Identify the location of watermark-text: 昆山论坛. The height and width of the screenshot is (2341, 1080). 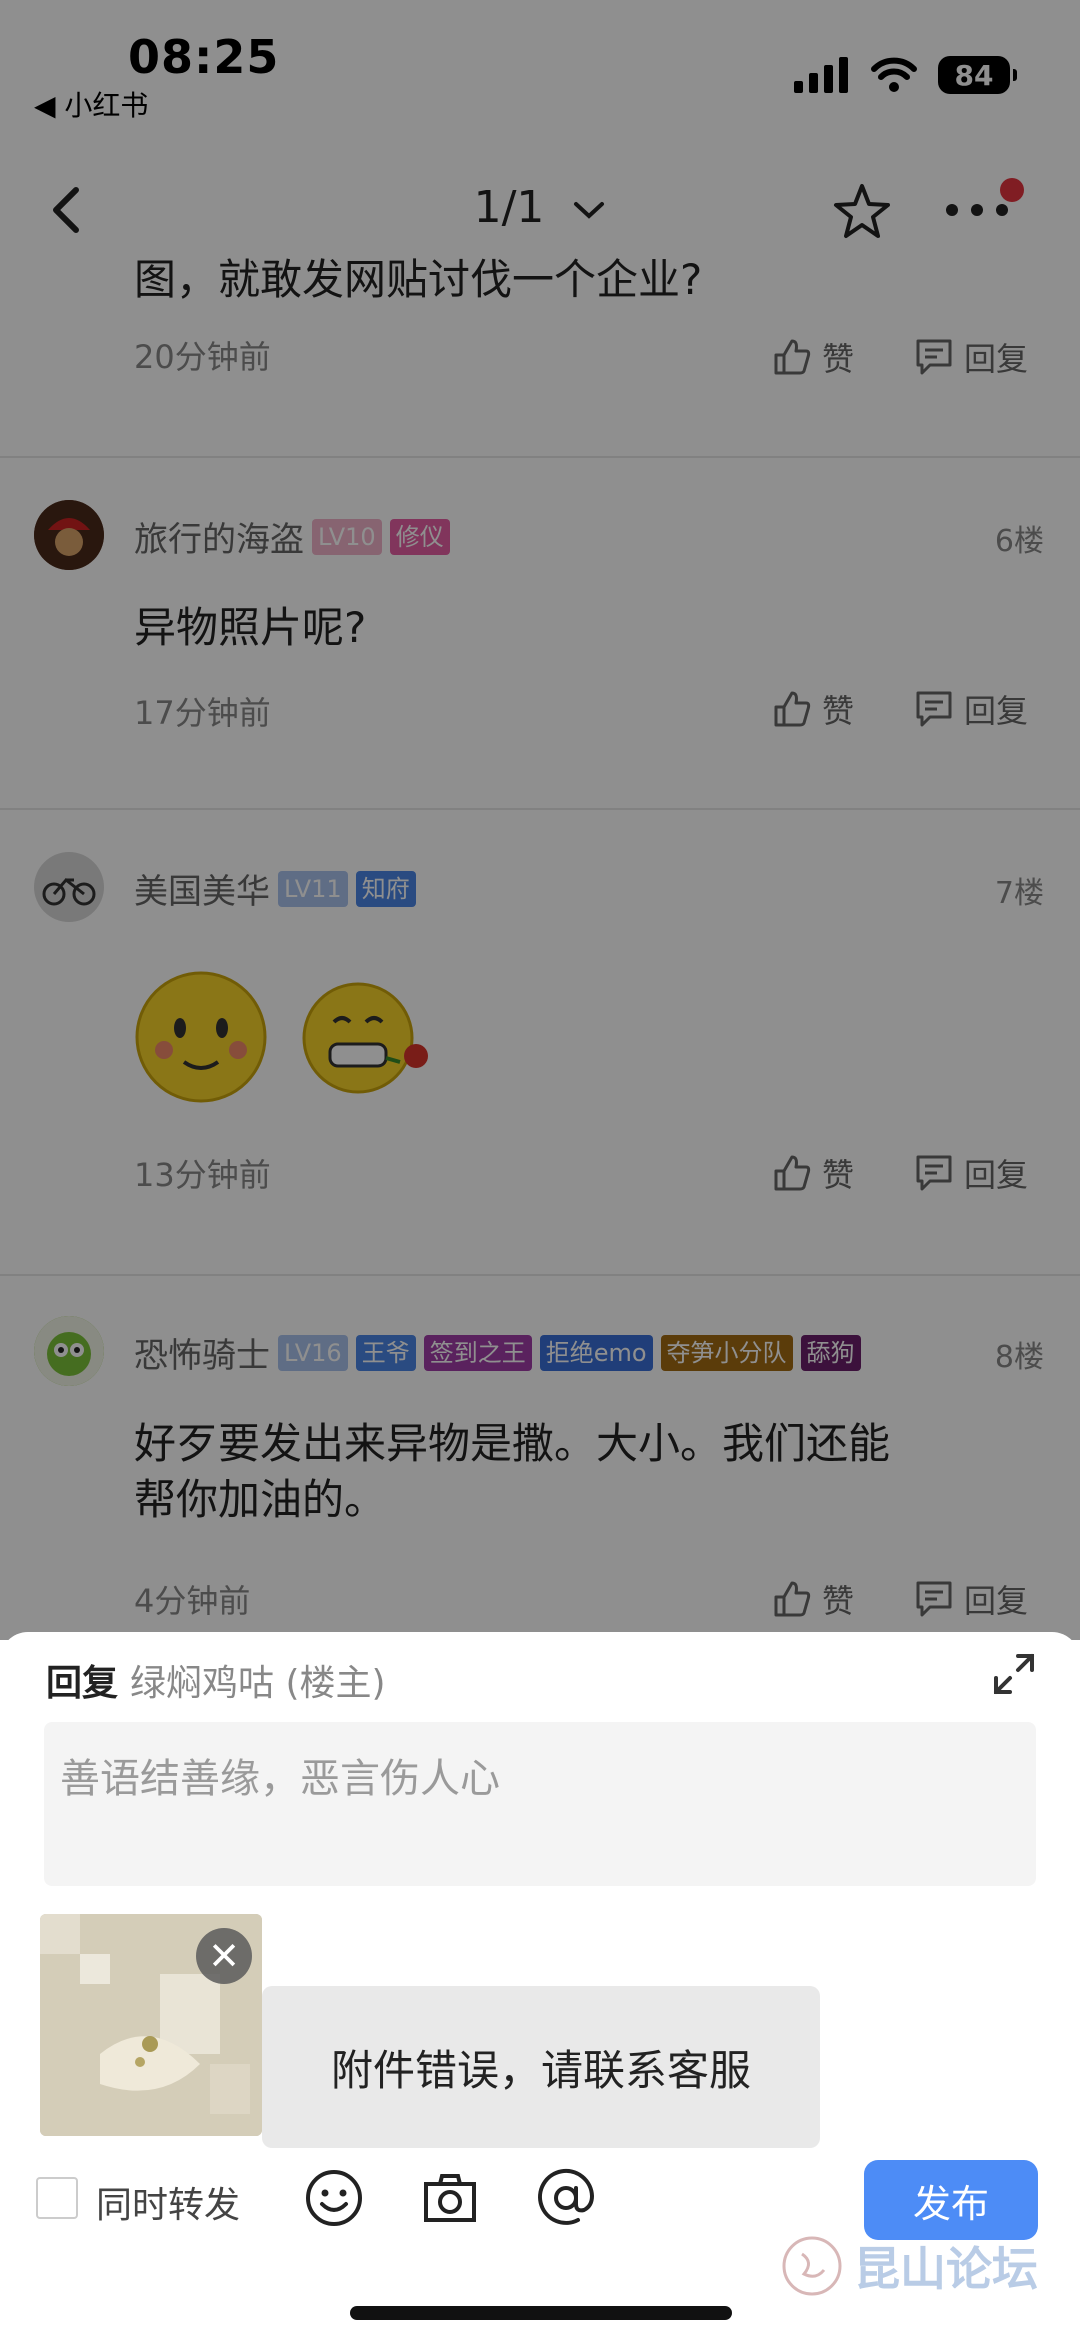
(946, 2269).